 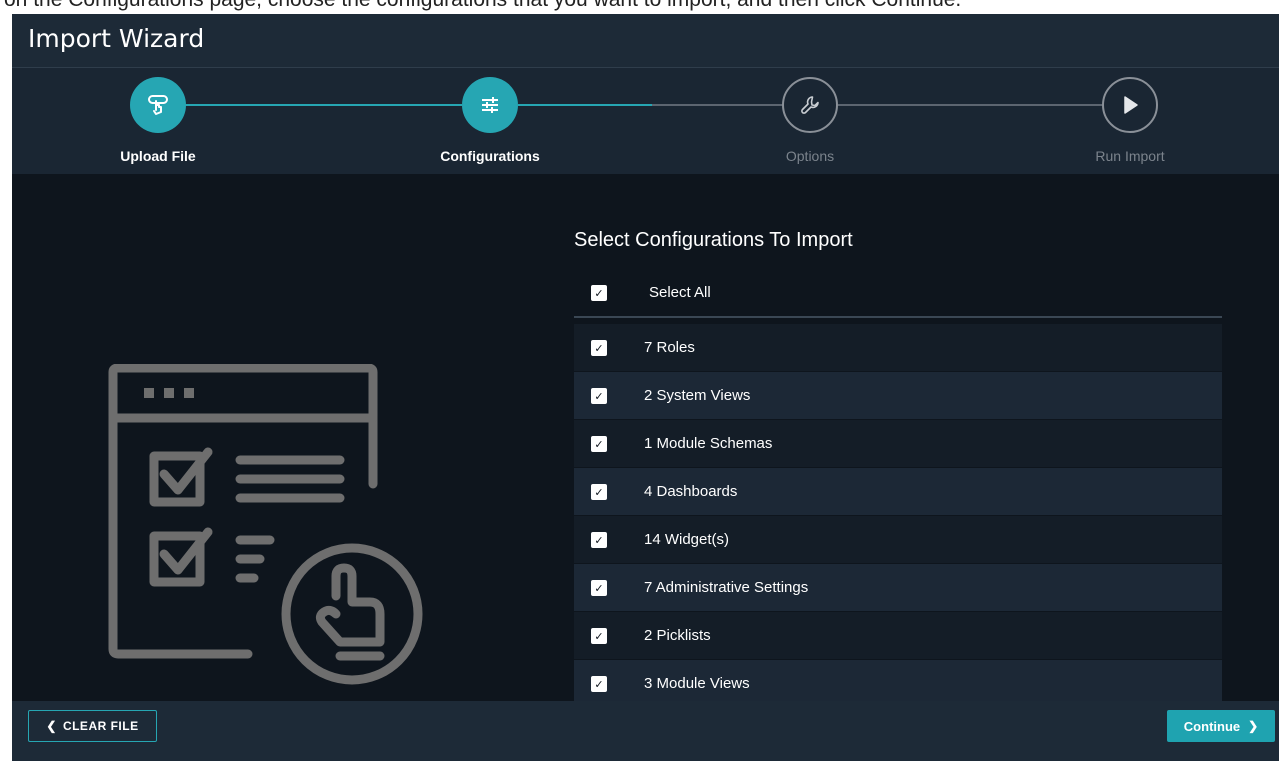 What do you see at coordinates (898, 492) in the screenshot?
I see `config-row: ✓ 4 Dashboards` at bounding box center [898, 492].